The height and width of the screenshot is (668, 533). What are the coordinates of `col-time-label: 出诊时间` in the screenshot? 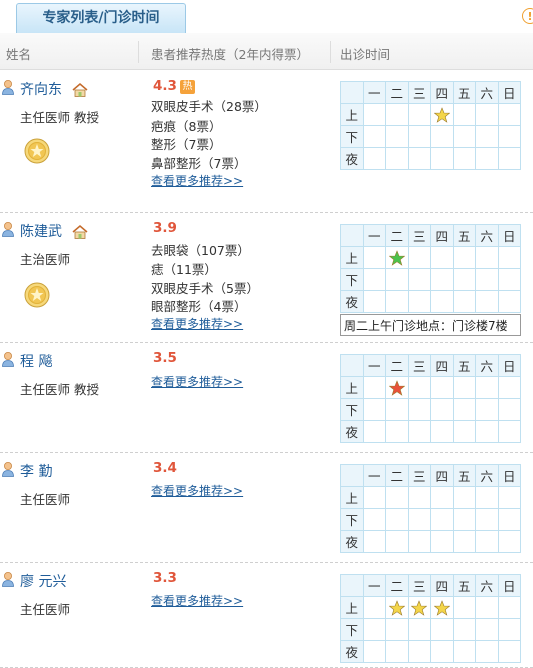 It's located at (365, 54).